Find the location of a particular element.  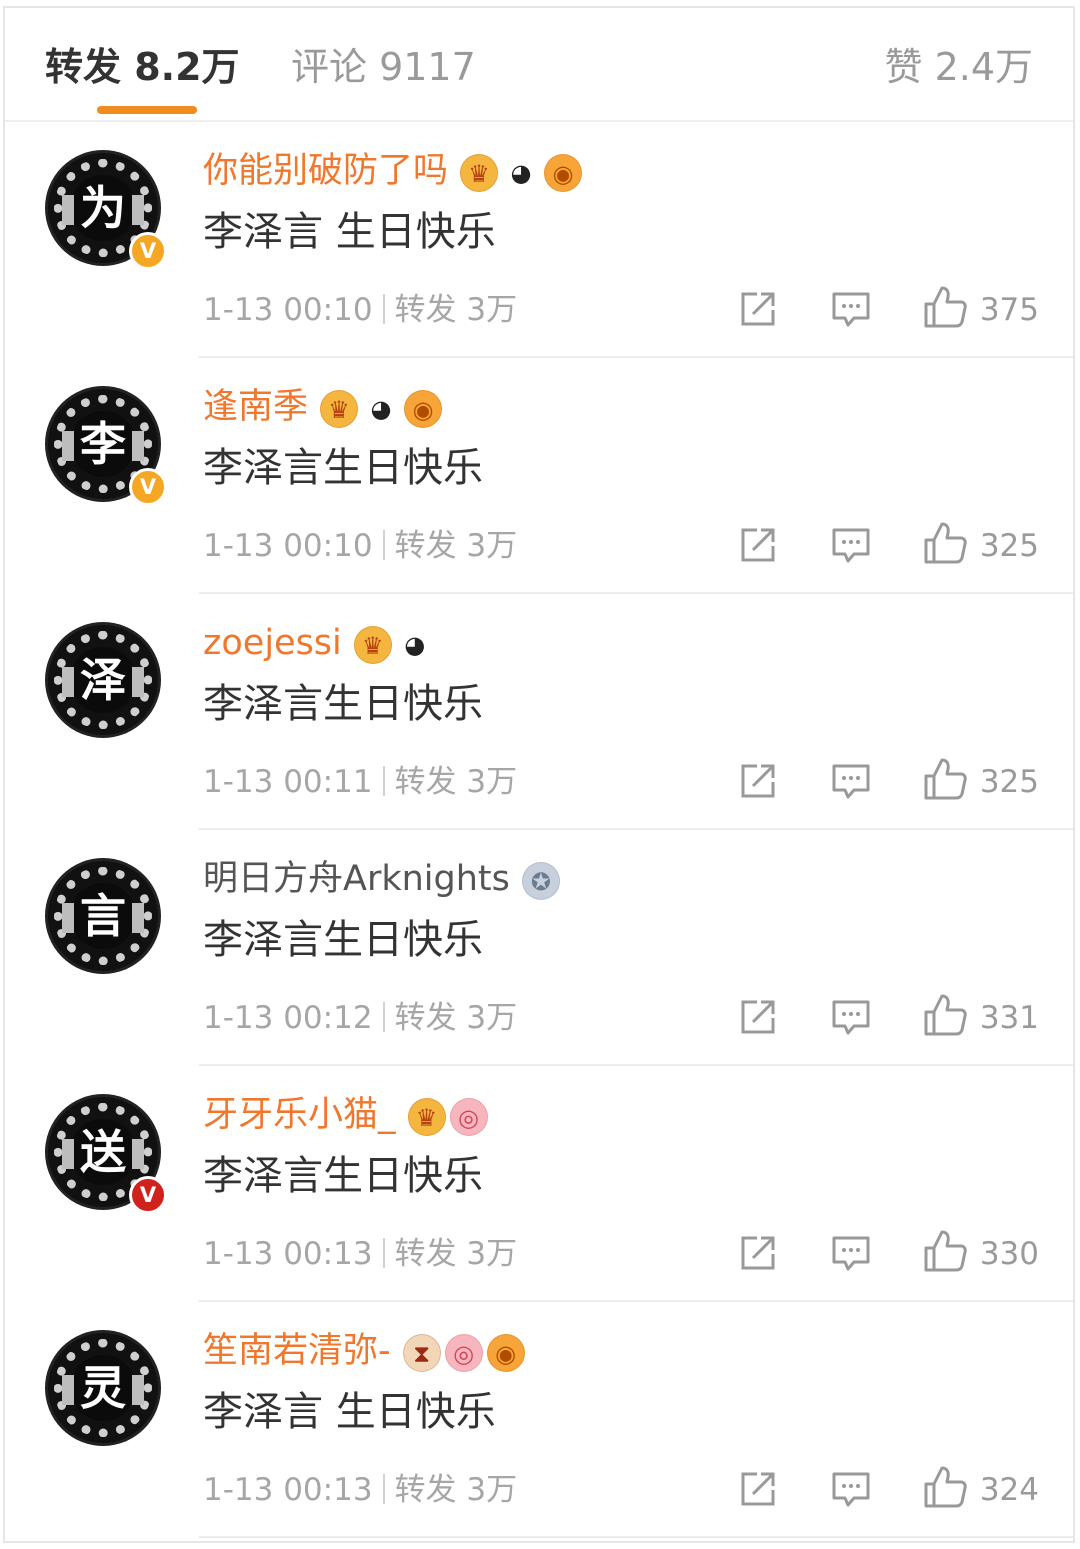

username: 牙牙乐小猫_ ♛ ◎ is located at coordinates (345, 1115).